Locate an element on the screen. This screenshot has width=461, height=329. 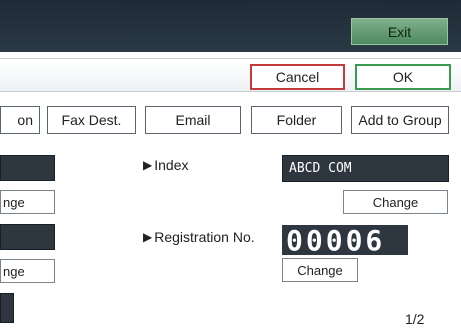
tab-add-to-group: Add to Group is located at coordinates (400, 120).